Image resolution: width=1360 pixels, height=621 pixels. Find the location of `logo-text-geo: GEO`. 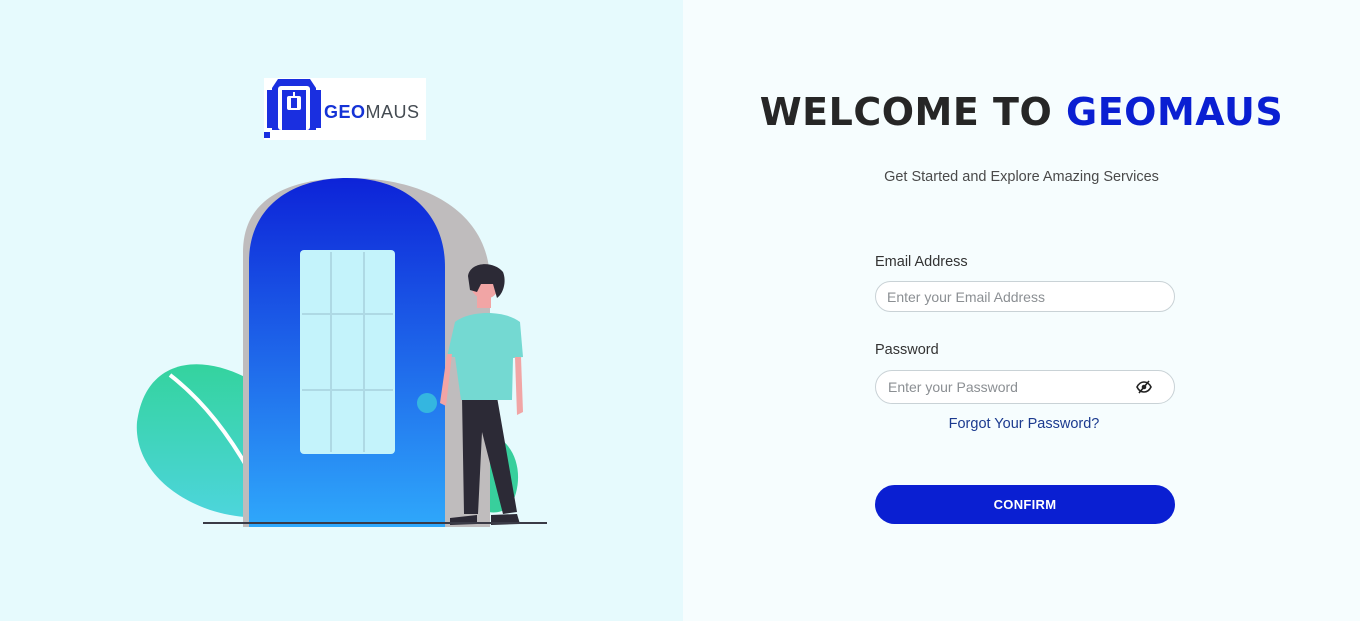

logo-text-geo: GEO is located at coordinates (345, 112).